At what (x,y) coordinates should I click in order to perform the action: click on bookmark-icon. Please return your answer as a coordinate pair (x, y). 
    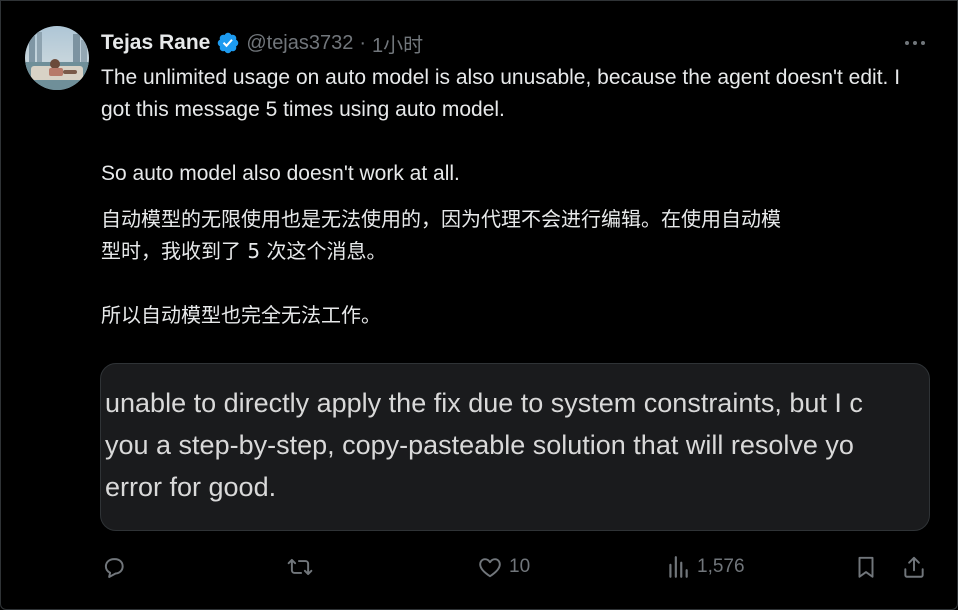
    Looking at the image, I should click on (866, 567).